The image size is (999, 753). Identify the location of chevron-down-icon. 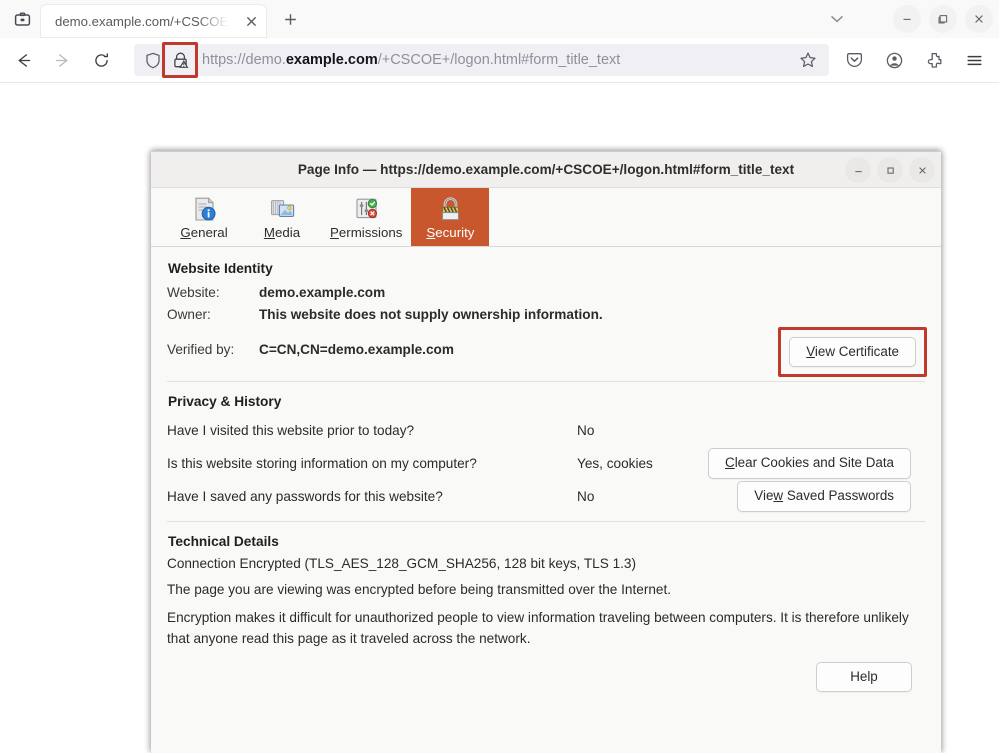
(837, 19).